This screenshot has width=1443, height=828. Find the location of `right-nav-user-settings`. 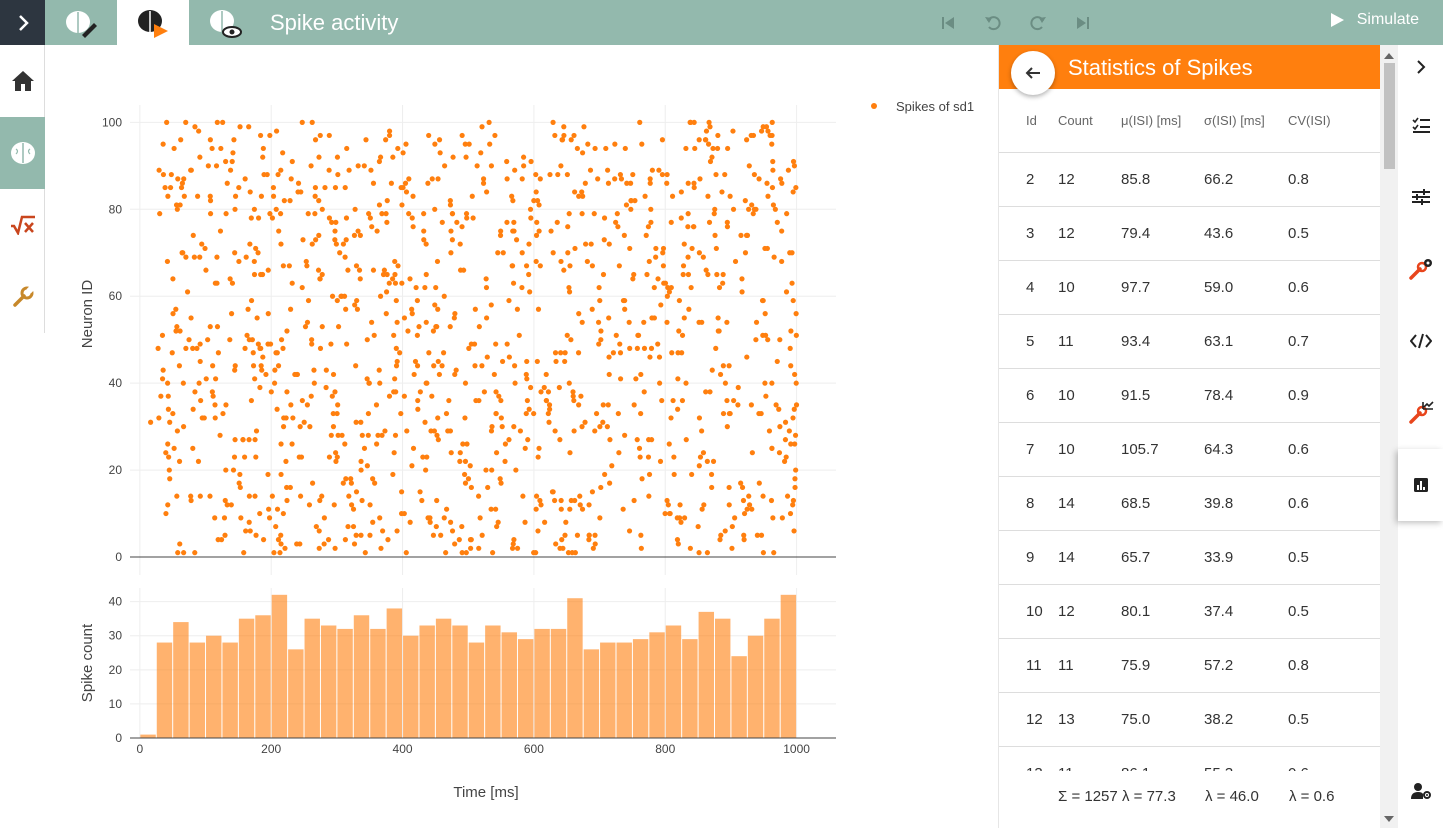

right-nav-user-settings is located at coordinates (1420, 791).